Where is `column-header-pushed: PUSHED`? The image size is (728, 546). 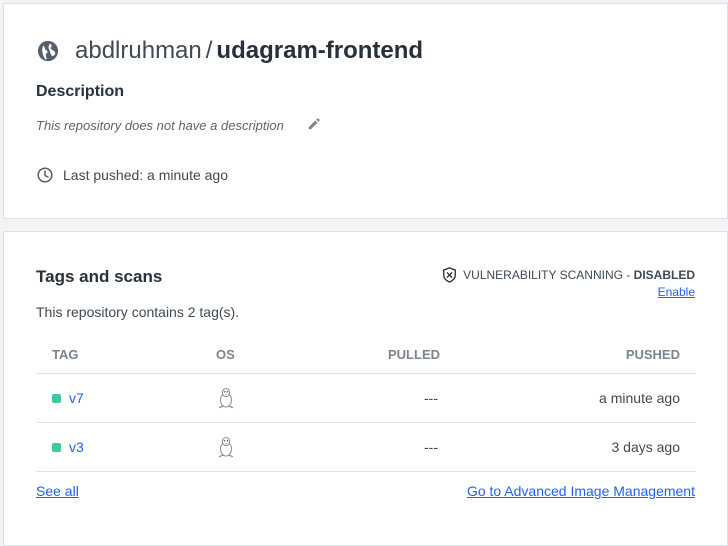 column-header-pushed: PUSHED is located at coordinates (652, 354).